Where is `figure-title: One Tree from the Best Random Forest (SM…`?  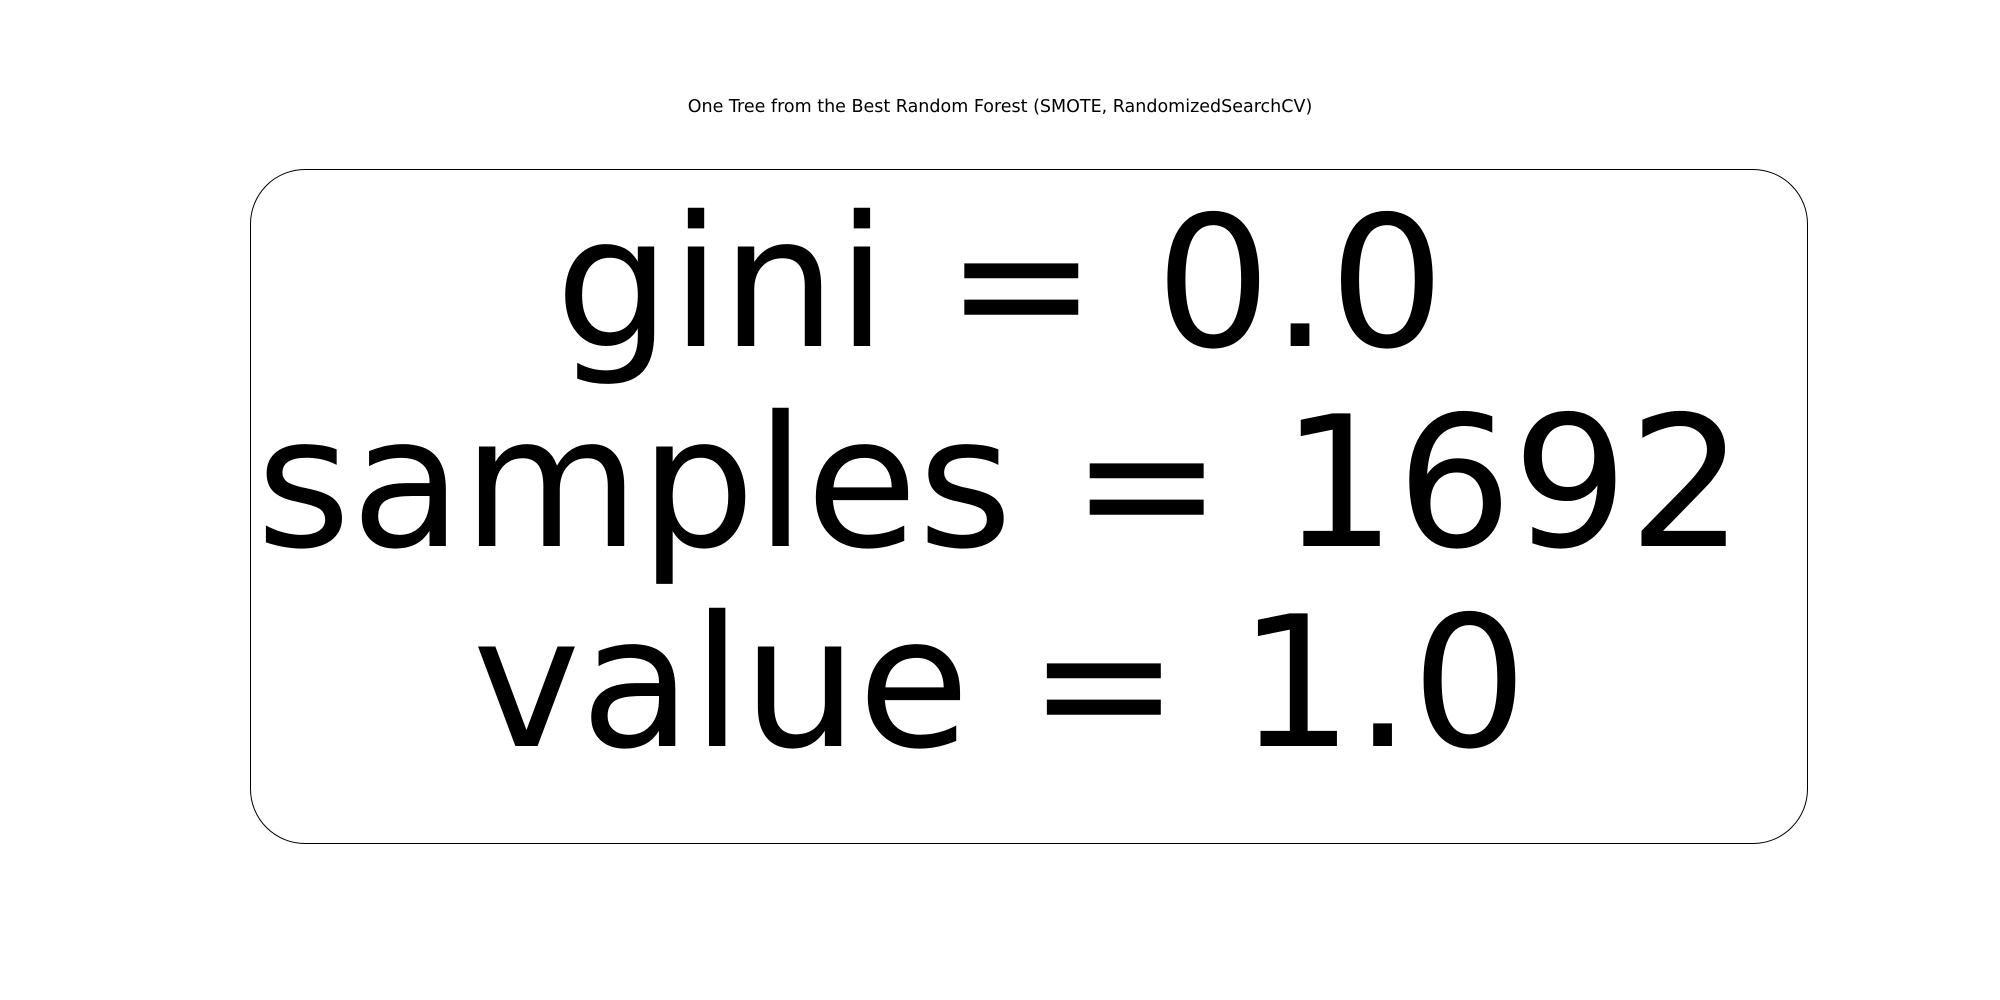
figure-title: One Tree from the Best Random Forest (SM… is located at coordinates (1000, 107).